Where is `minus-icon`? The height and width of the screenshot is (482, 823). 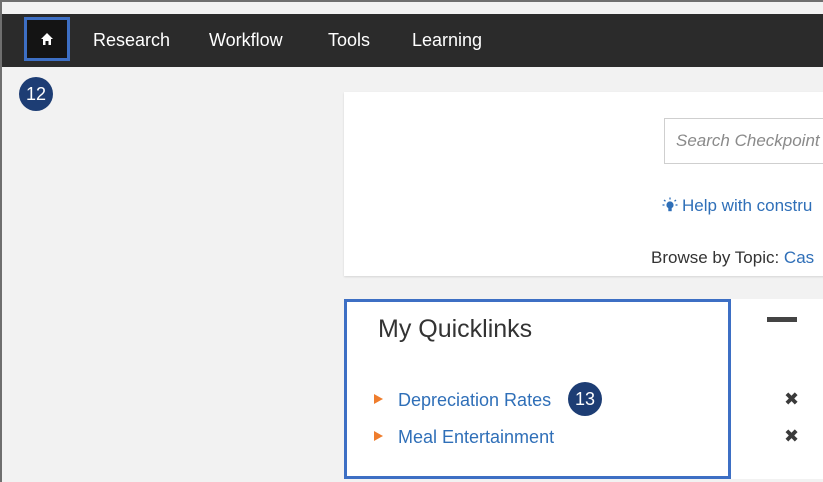
minus-icon is located at coordinates (782, 319).